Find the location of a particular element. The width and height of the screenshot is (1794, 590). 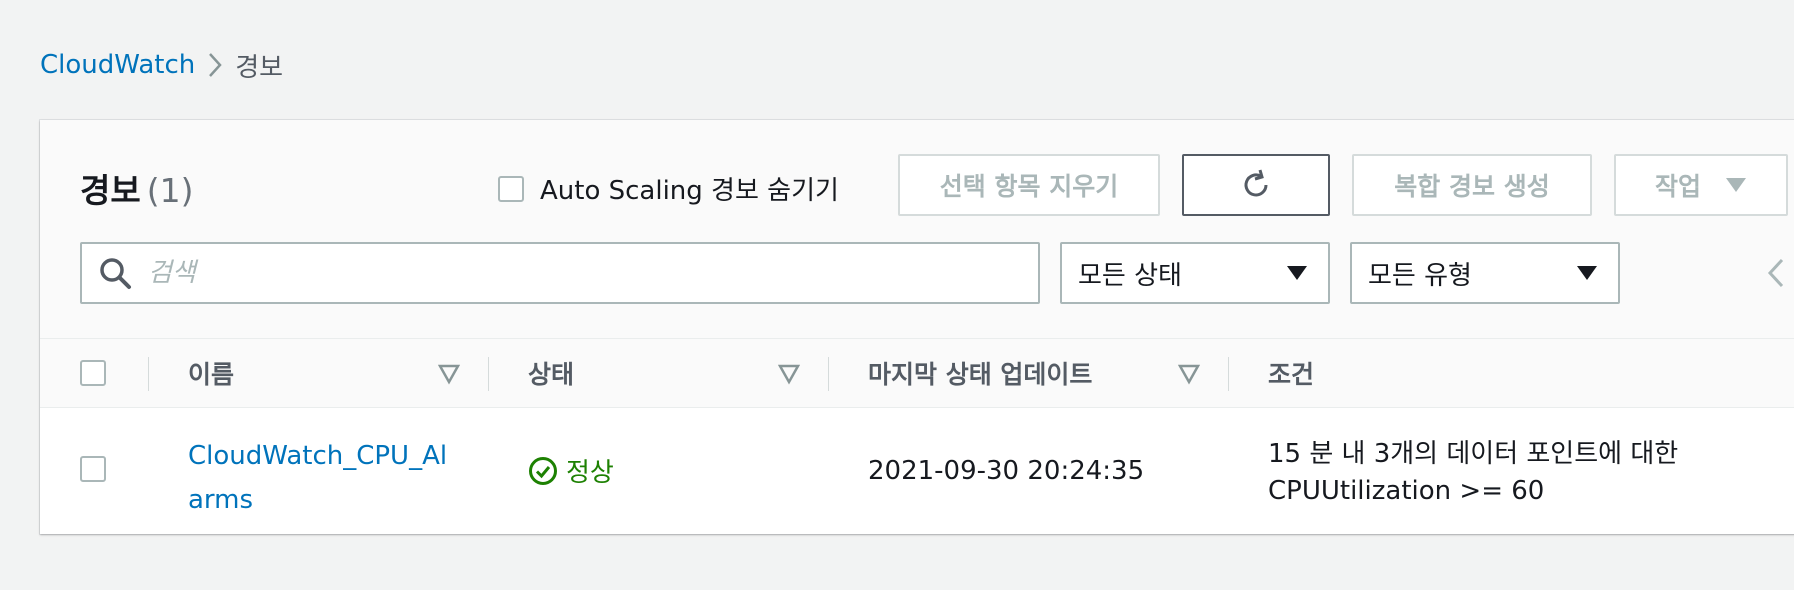

table-header: 이름 상태 마지막 상태 업데이트 조건 is located at coordinates (917, 373).